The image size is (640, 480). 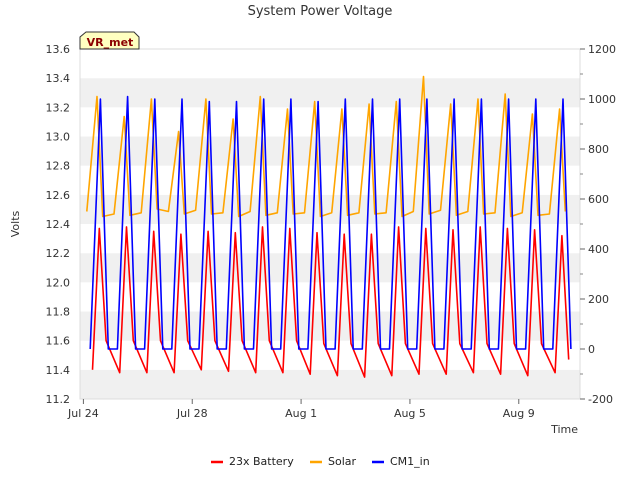 I want to click on legend-label: Solar, so click(x=342, y=461).